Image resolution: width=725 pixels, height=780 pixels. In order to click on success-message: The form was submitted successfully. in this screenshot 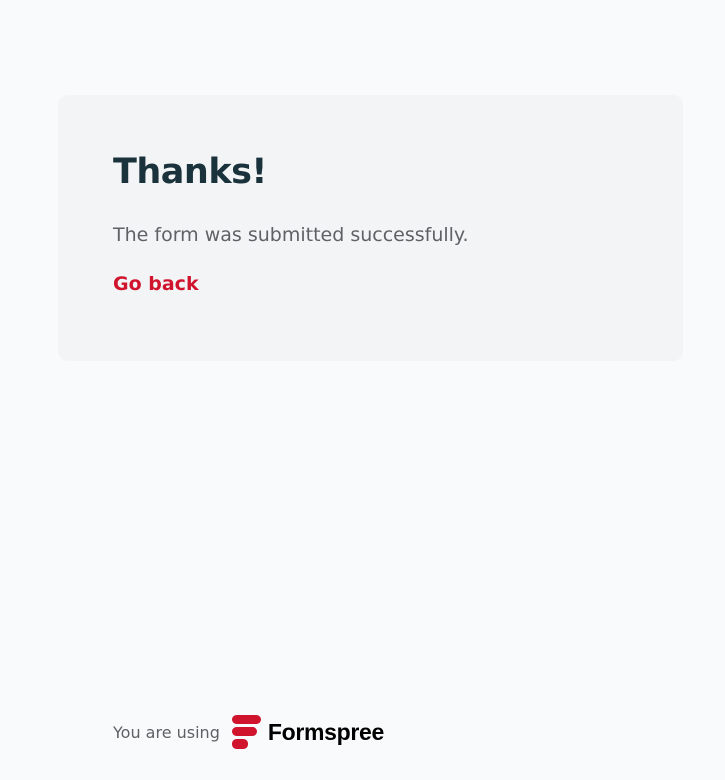, I will do `click(291, 235)`.